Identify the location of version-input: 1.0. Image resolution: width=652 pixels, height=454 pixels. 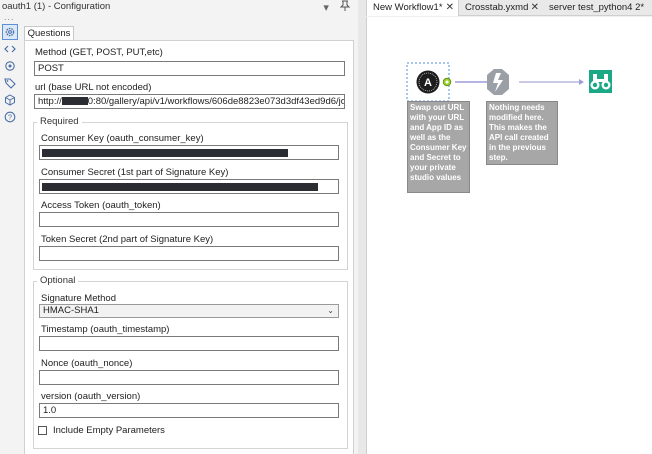
(189, 410).